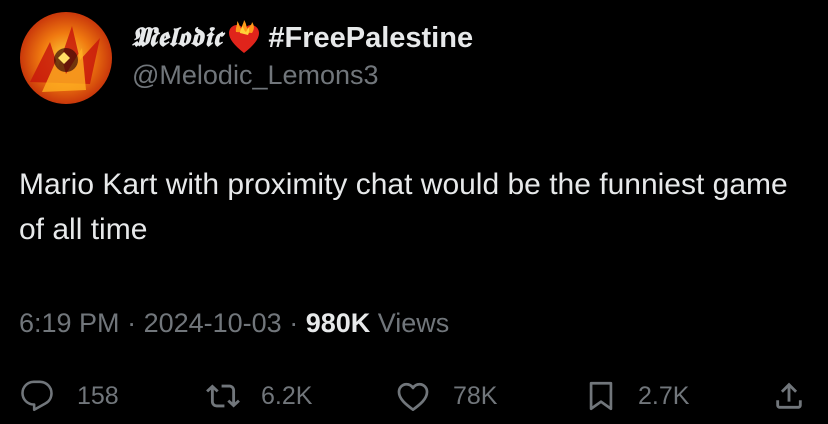  I want to click on like-count: 78K, so click(475, 395).